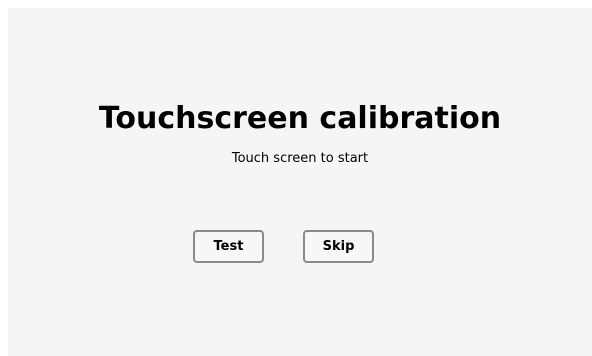 This screenshot has height=356, width=592. What do you see at coordinates (228, 246) in the screenshot?
I see `test-button: Test` at bounding box center [228, 246].